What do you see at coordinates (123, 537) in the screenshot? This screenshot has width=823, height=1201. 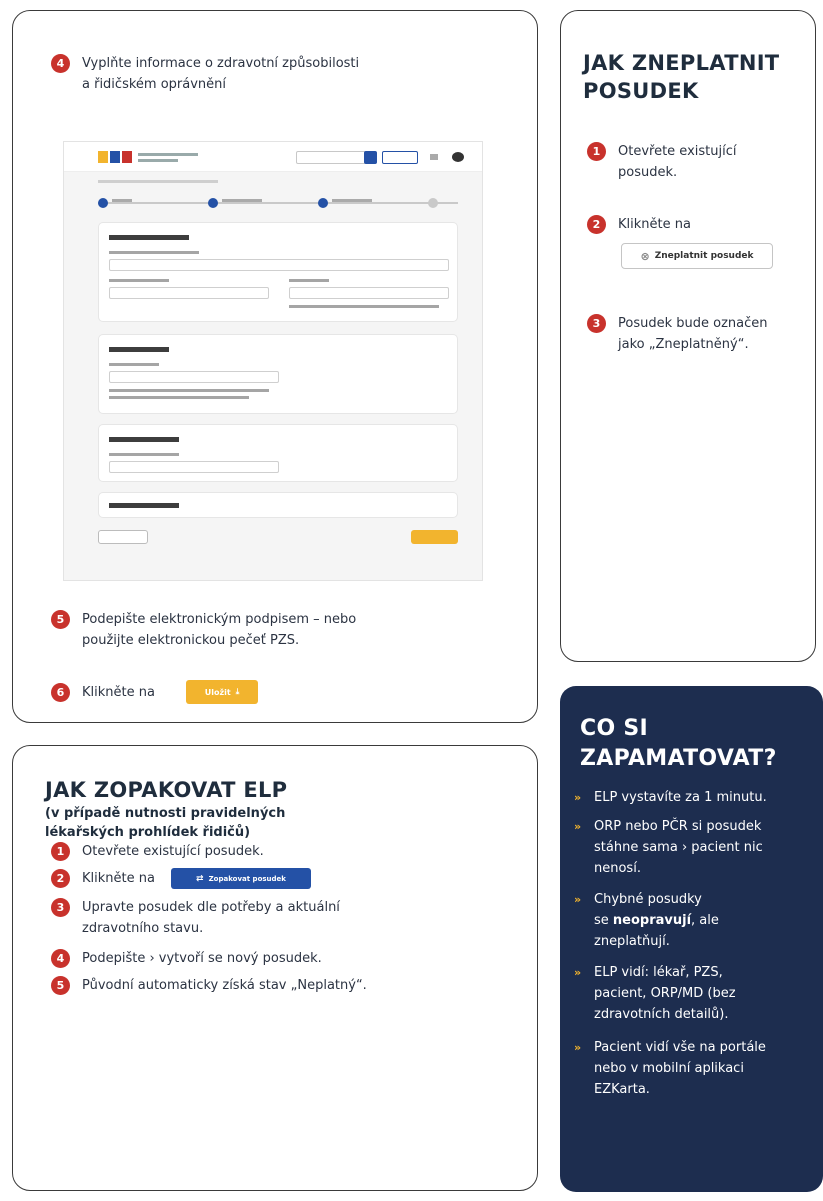 I see `back-button-illustration` at bounding box center [123, 537].